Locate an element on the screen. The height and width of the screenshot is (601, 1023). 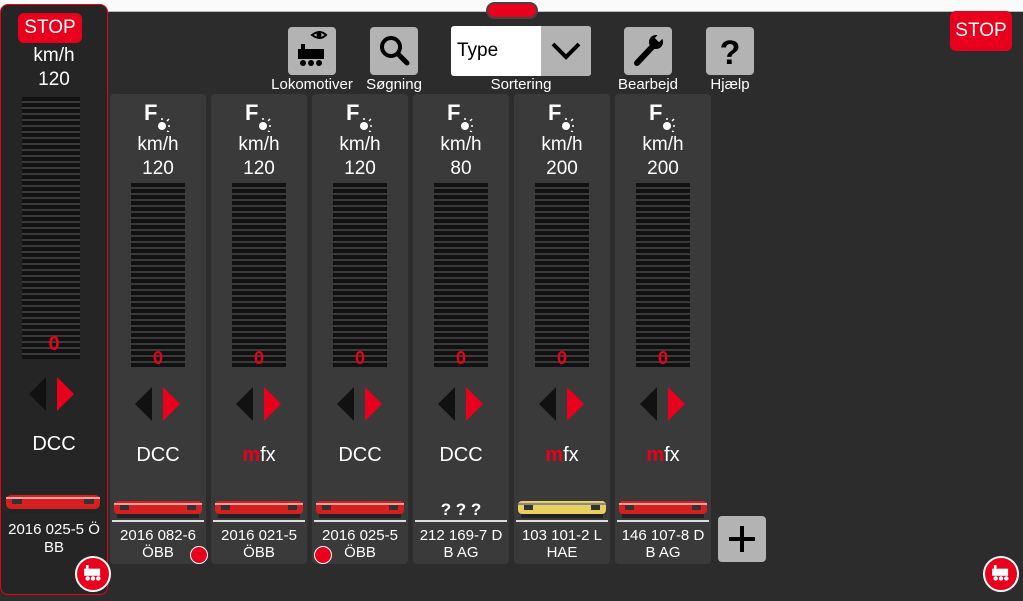
loco-column: Fkm/h 120 0 mfx 2016 021-5 ÖBB is located at coordinates (259, 329).